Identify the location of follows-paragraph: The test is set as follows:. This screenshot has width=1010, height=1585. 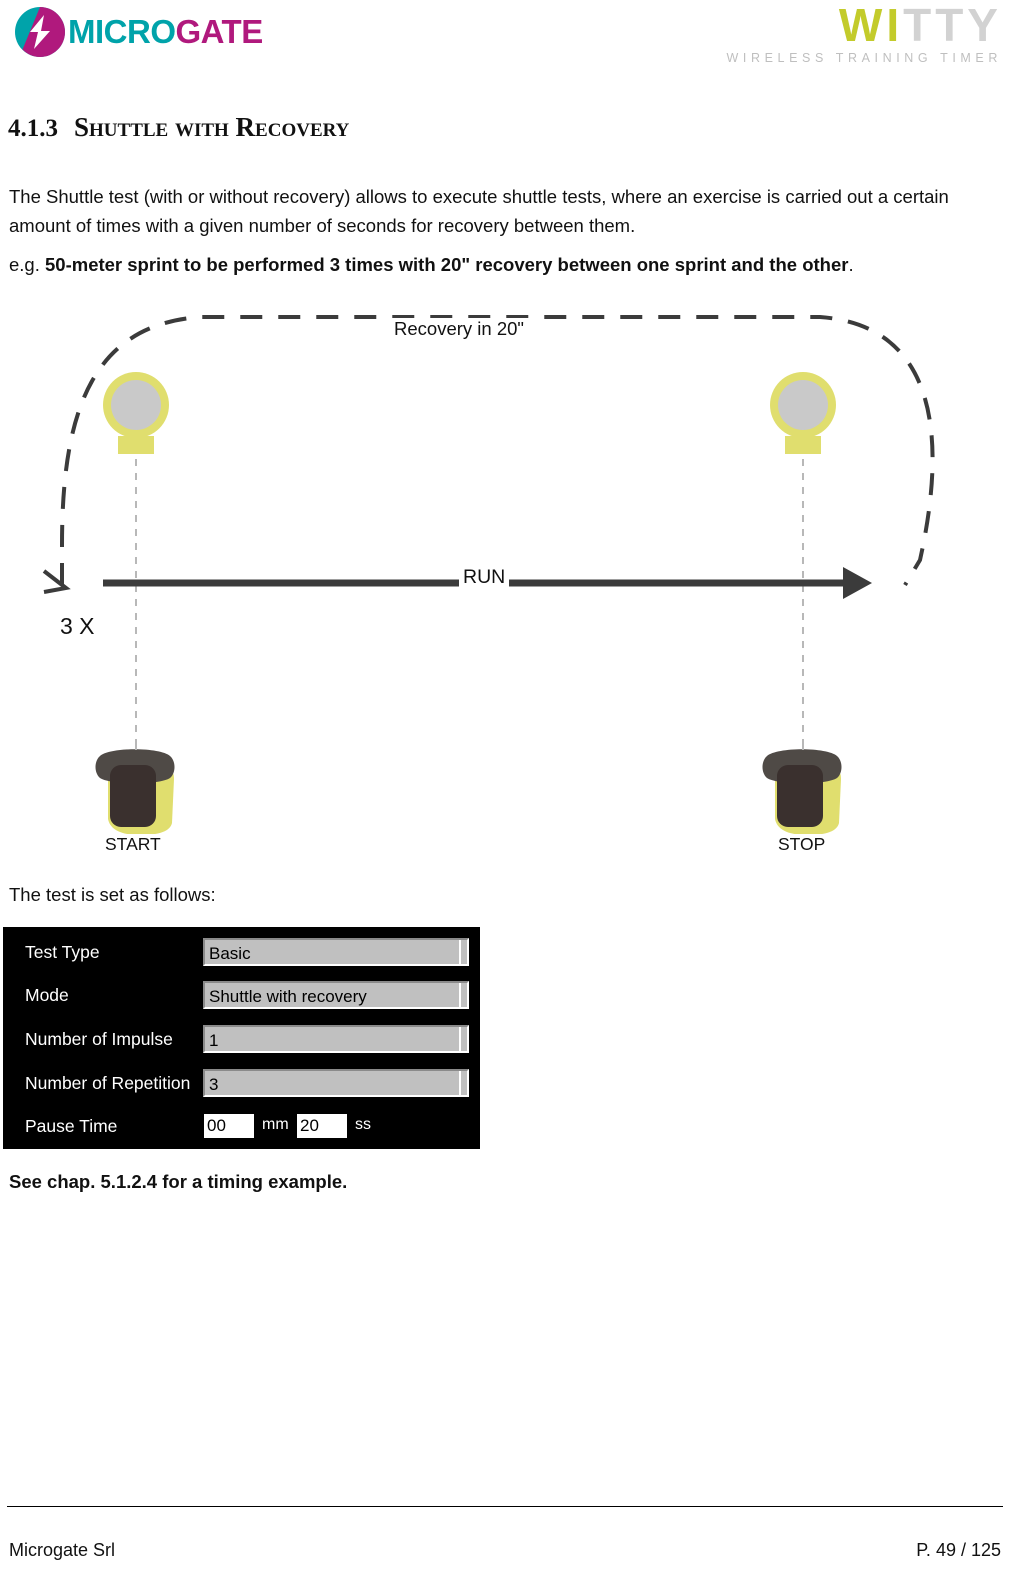
(112, 894).